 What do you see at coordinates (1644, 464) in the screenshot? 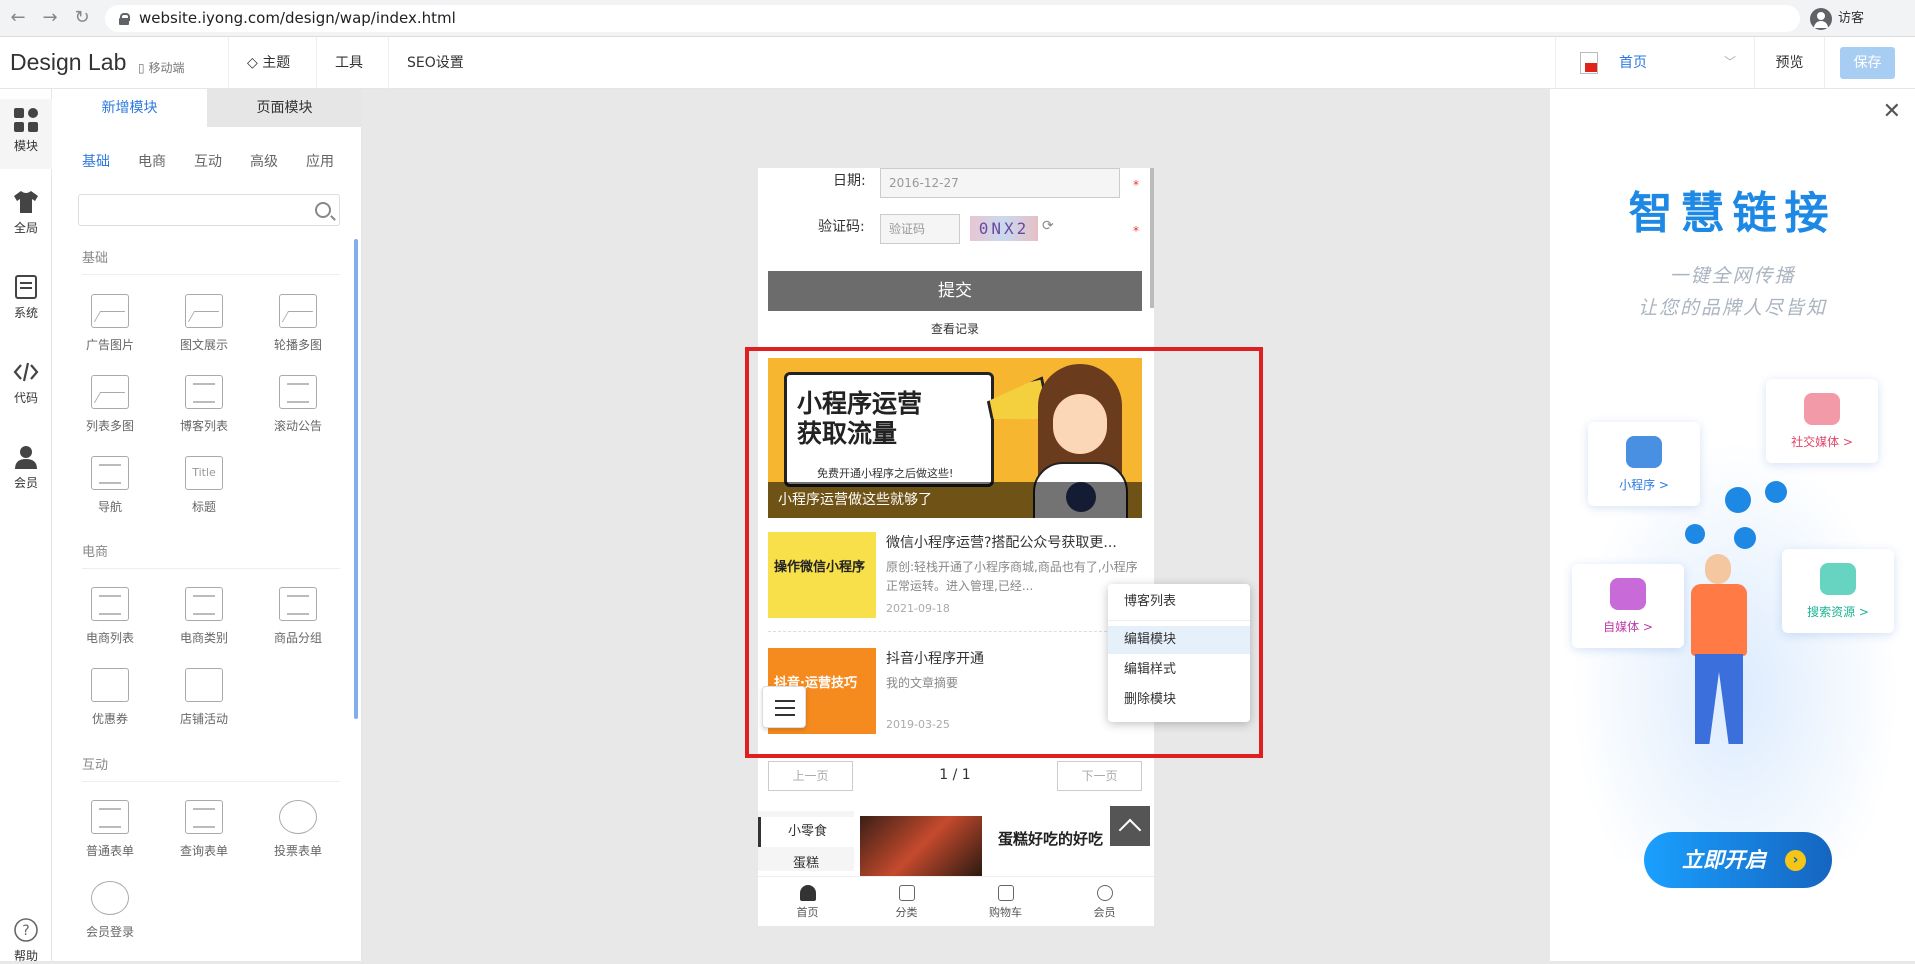
I see `promo-card-miniprogram: 小程序 >` at bounding box center [1644, 464].